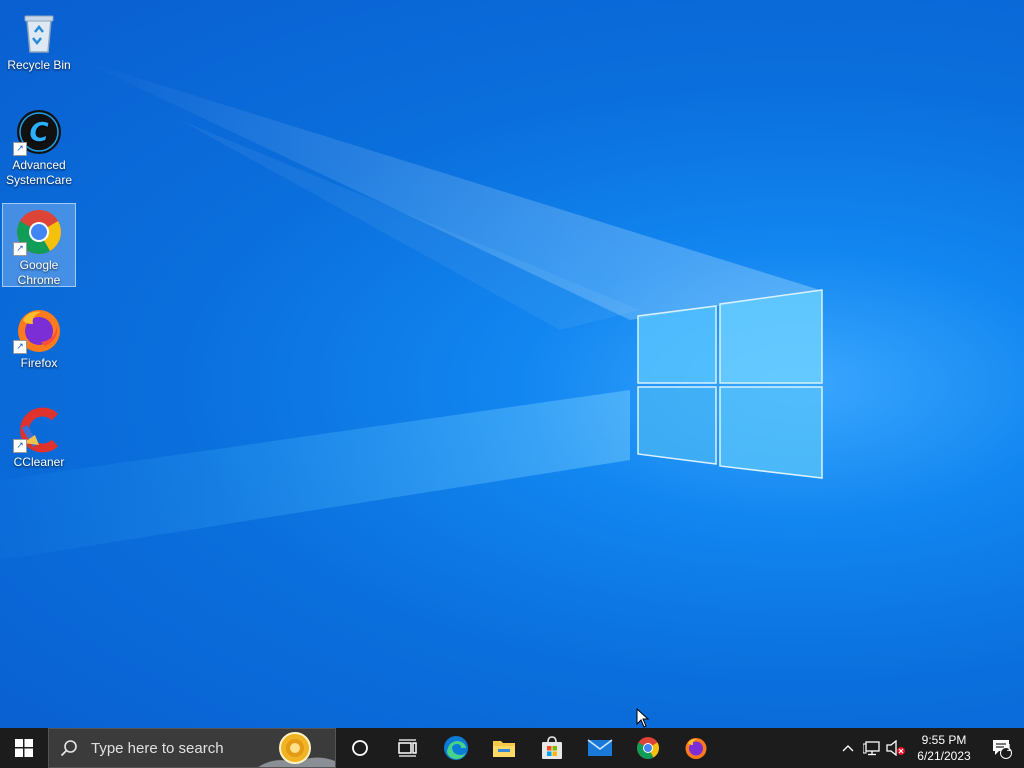 The width and height of the screenshot is (1024, 768). I want to click on desktop-icon-recycle-bin: Recycle Bin, so click(39, 38).